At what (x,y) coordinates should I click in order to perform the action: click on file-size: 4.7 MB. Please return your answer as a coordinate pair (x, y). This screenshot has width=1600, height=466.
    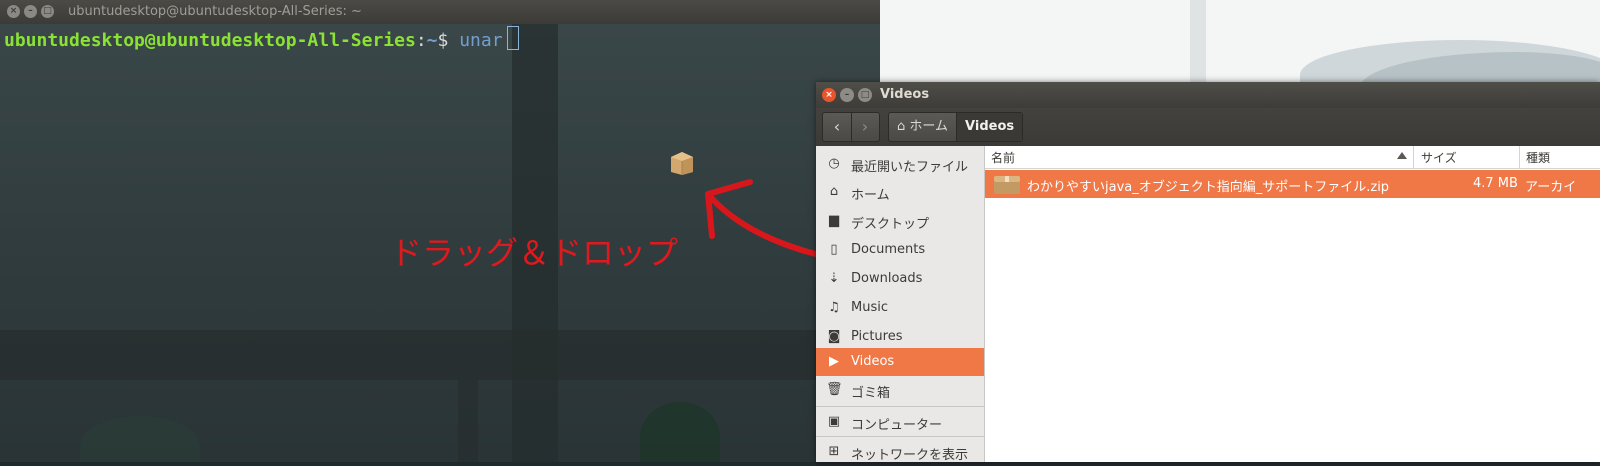
    Looking at the image, I should click on (1495, 183).